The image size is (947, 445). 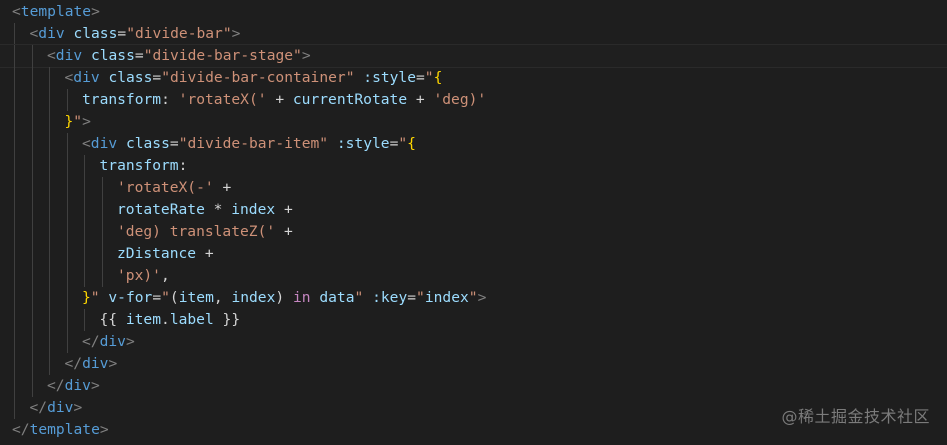 I want to click on code-token: in, so click(x=301, y=297).